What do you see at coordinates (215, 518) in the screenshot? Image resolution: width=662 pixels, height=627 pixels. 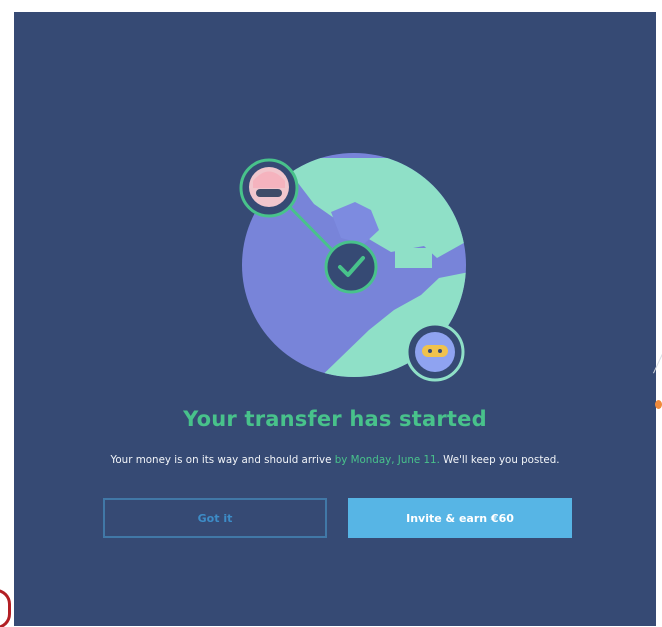 I see `got-it-button: Got it` at bounding box center [215, 518].